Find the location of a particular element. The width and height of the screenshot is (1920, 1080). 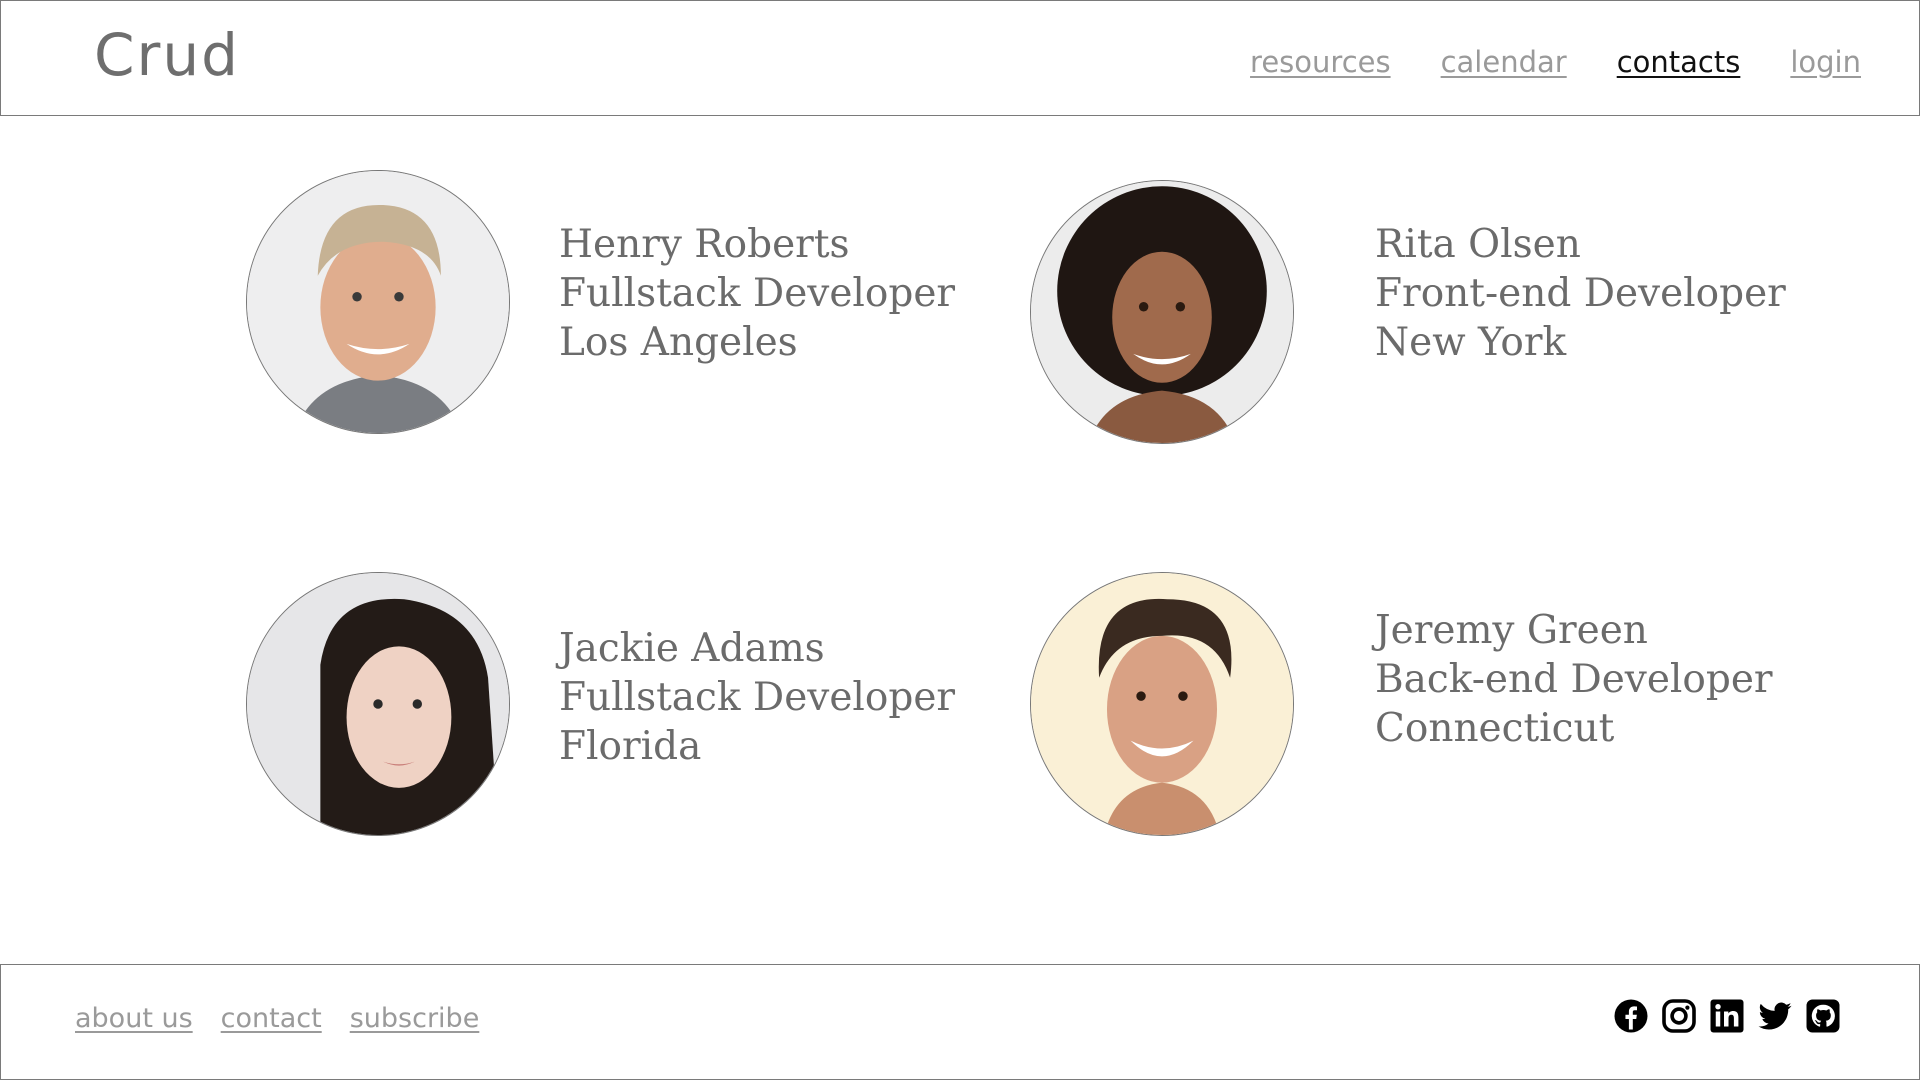

contact-name: Henry Roberts is located at coordinates (704, 244).